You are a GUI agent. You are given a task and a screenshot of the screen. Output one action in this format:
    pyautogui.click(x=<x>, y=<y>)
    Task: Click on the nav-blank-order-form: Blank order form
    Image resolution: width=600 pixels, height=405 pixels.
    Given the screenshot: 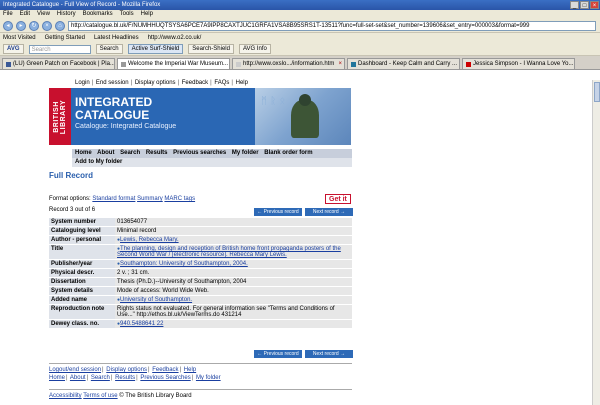 What is the action you would take?
    pyautogui.click(x=288, y=153)
    